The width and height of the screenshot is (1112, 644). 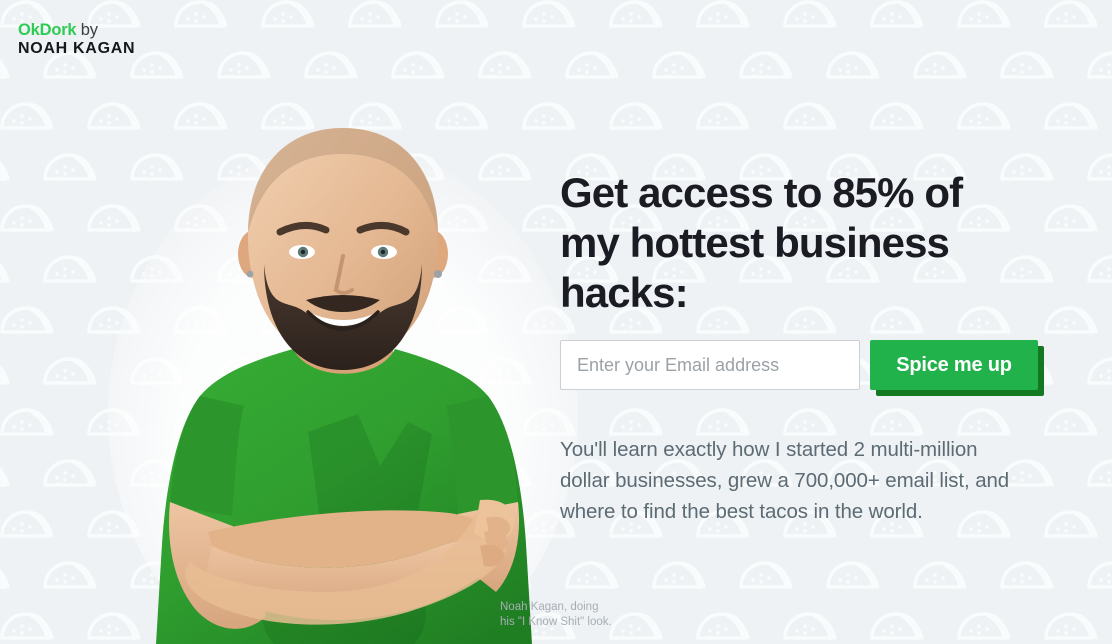 I want to click on site-logo: OkDork by NOAH KAGAN, so click(x=77, y=39).